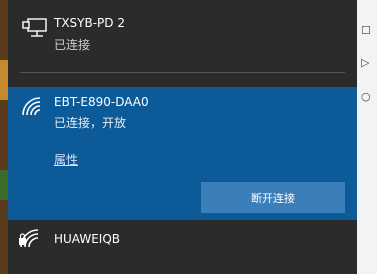  I want to click on wallpaper-left-strip, so click(4, 137).